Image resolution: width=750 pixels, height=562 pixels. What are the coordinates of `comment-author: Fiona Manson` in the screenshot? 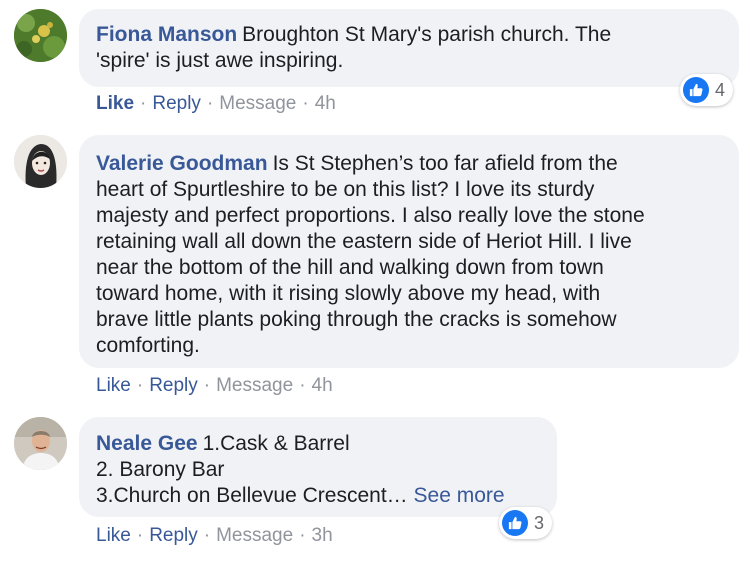 It's located at (166, 34).